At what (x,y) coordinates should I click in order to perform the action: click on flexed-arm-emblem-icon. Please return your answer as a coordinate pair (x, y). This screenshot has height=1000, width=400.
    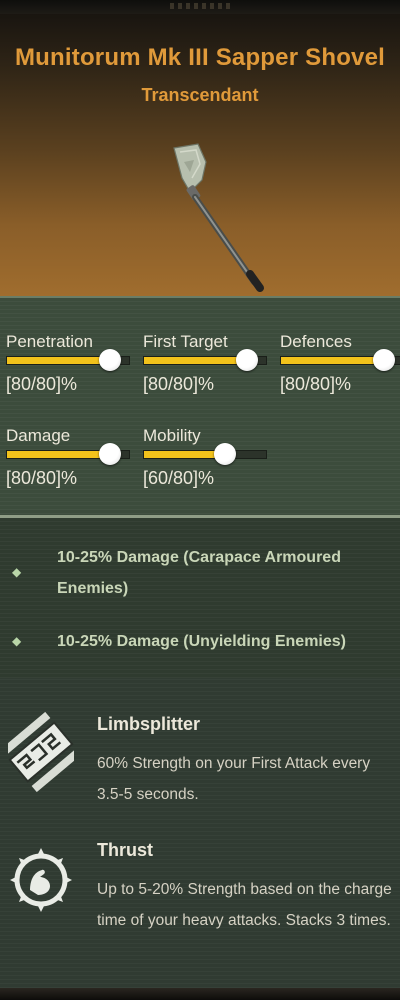
    Looking at the image, I should click on (41, 880).